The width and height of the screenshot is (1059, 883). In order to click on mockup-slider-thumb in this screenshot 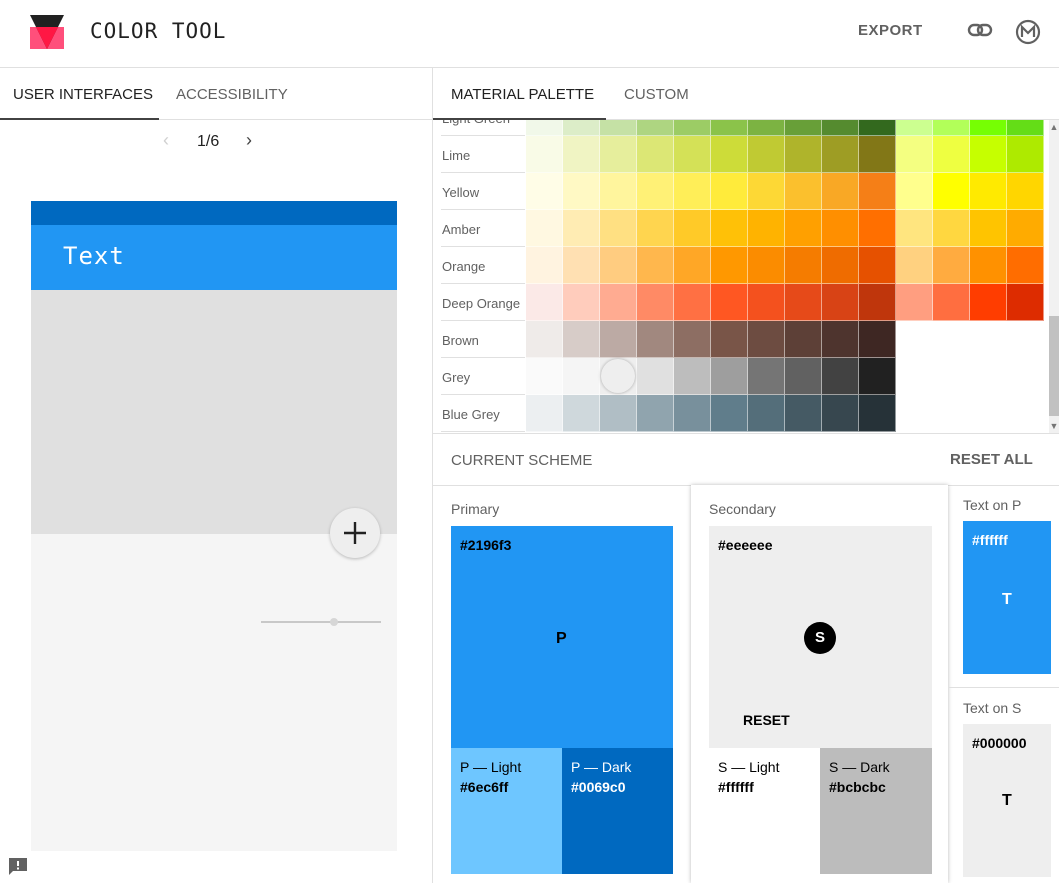, I will do `click(334, 622)`.